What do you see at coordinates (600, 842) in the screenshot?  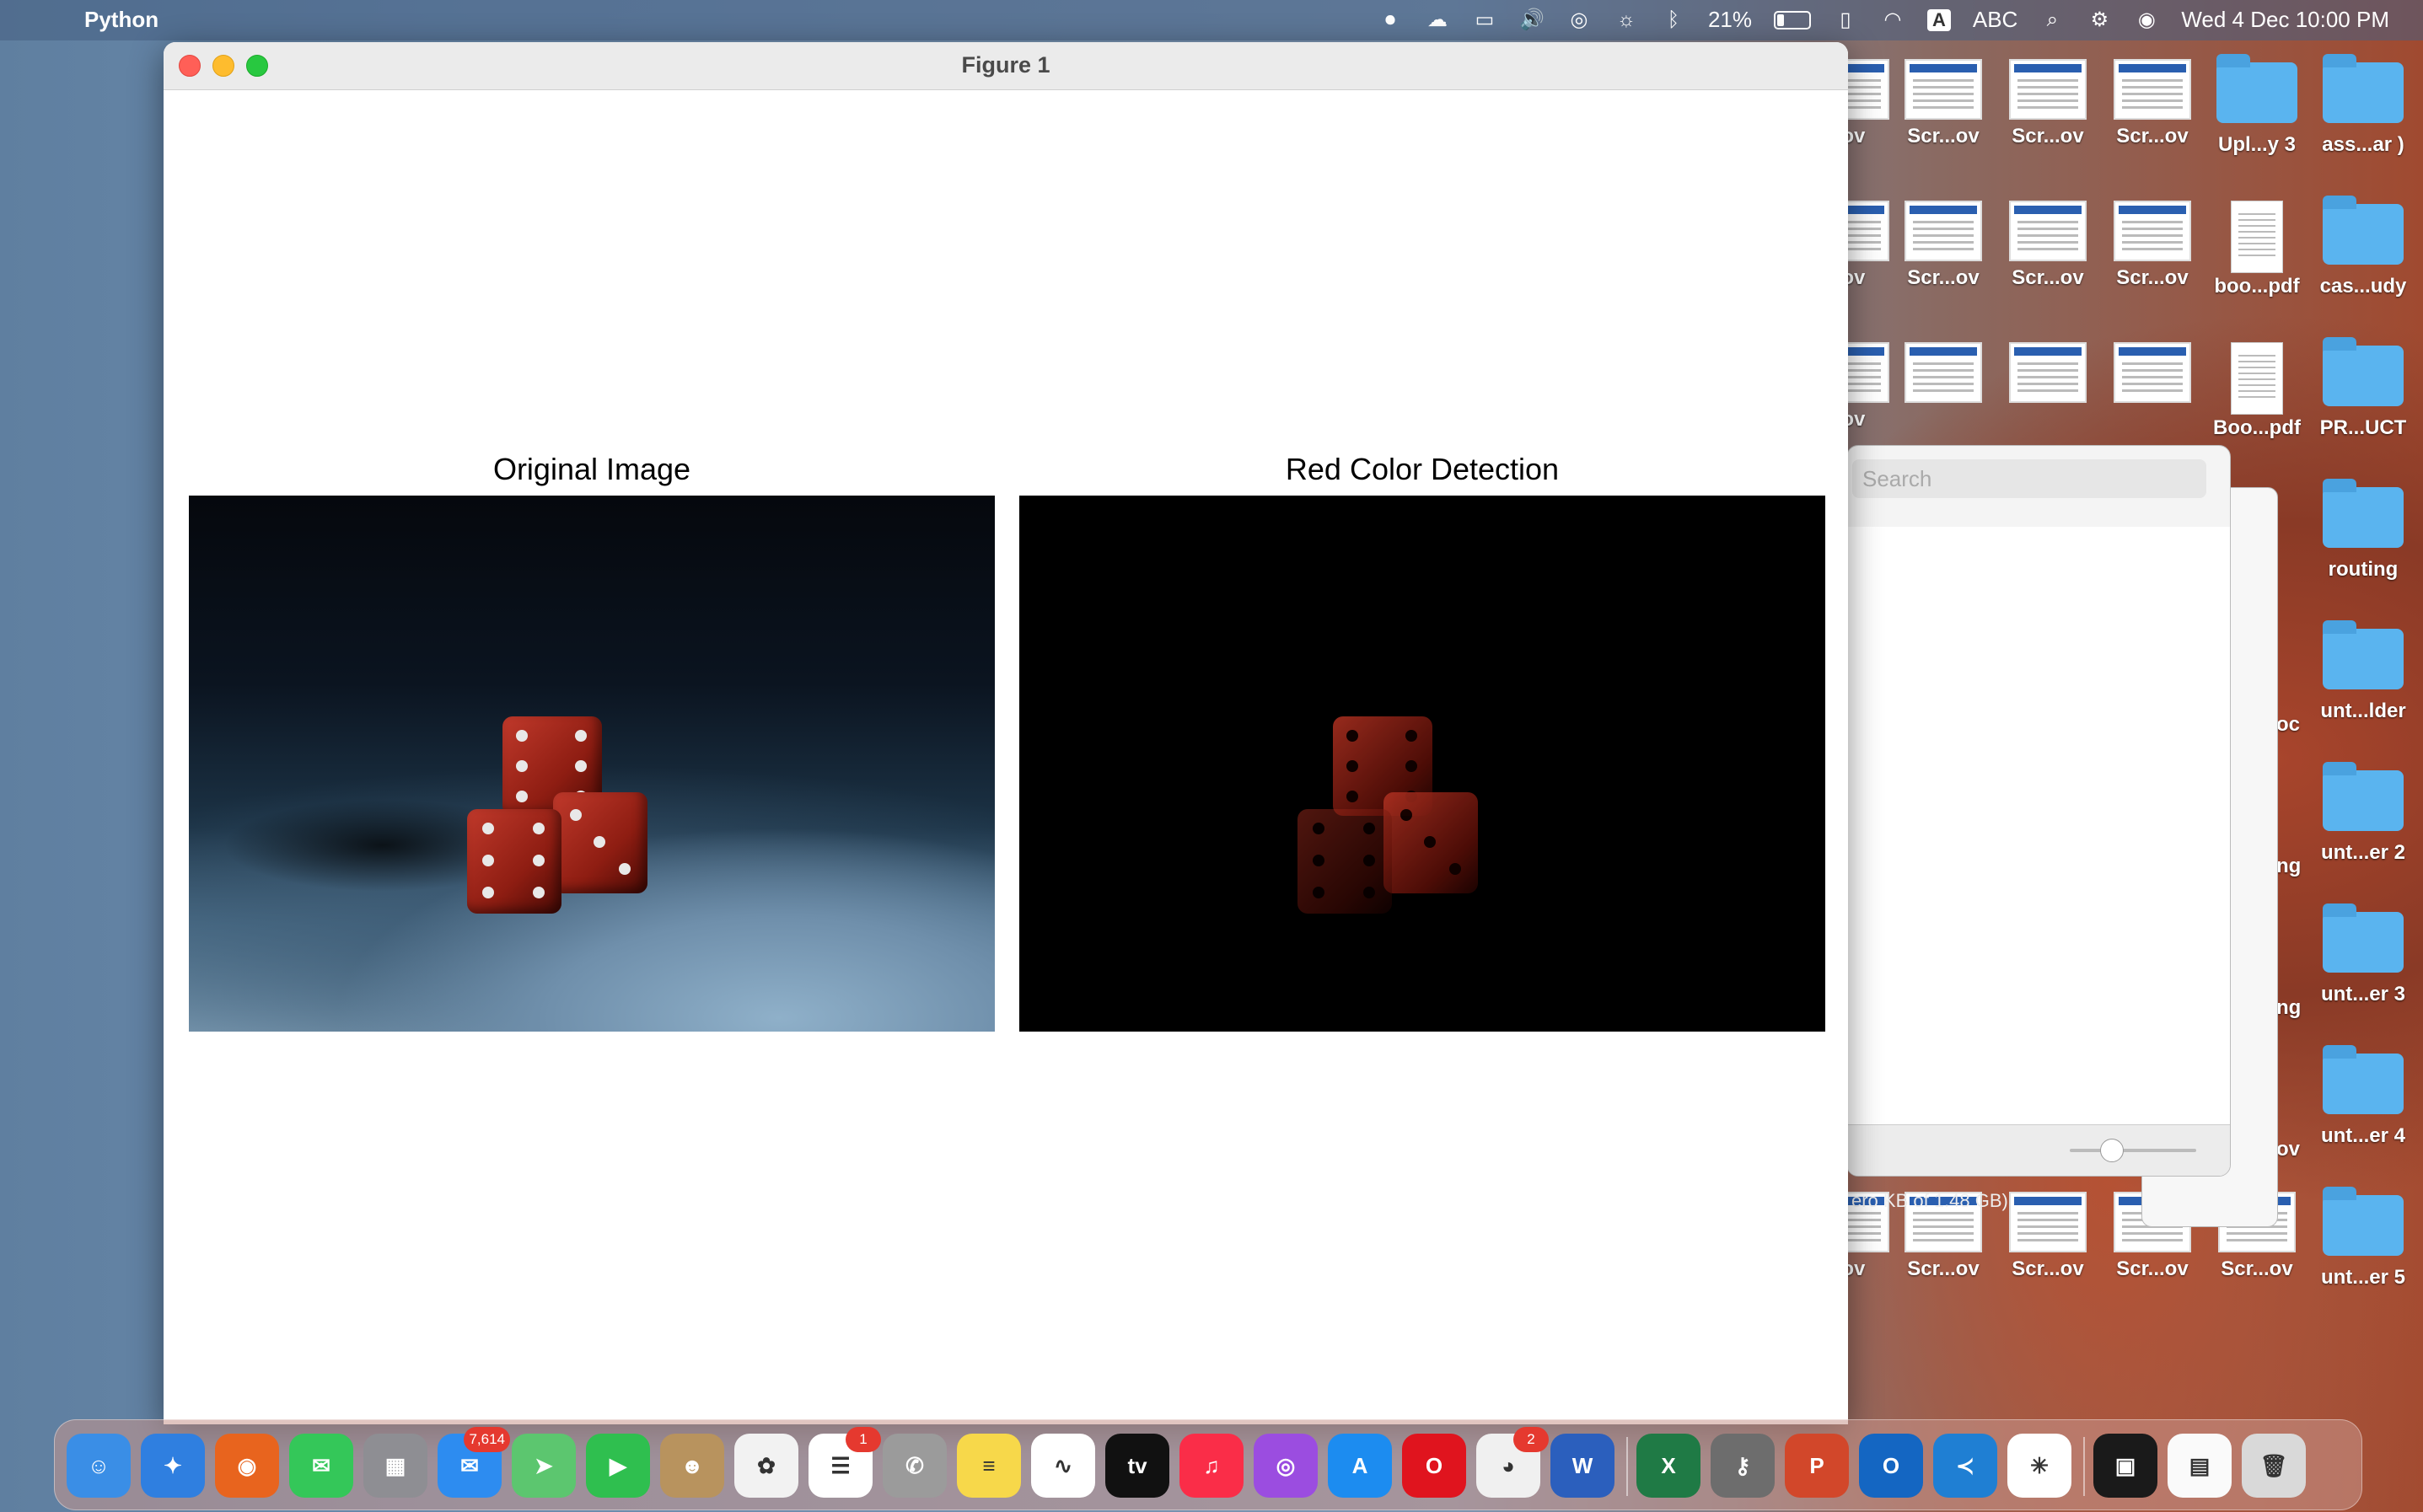 I see `die` at bounding box center [600, 842].